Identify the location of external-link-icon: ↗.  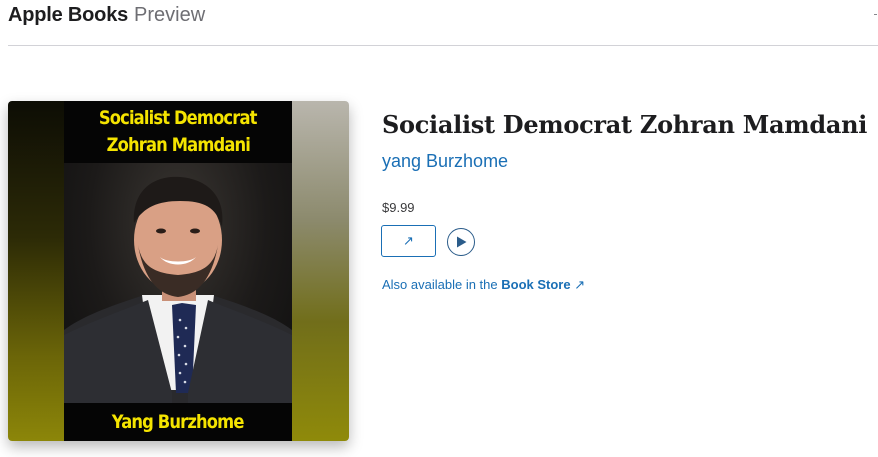
(579, 284).